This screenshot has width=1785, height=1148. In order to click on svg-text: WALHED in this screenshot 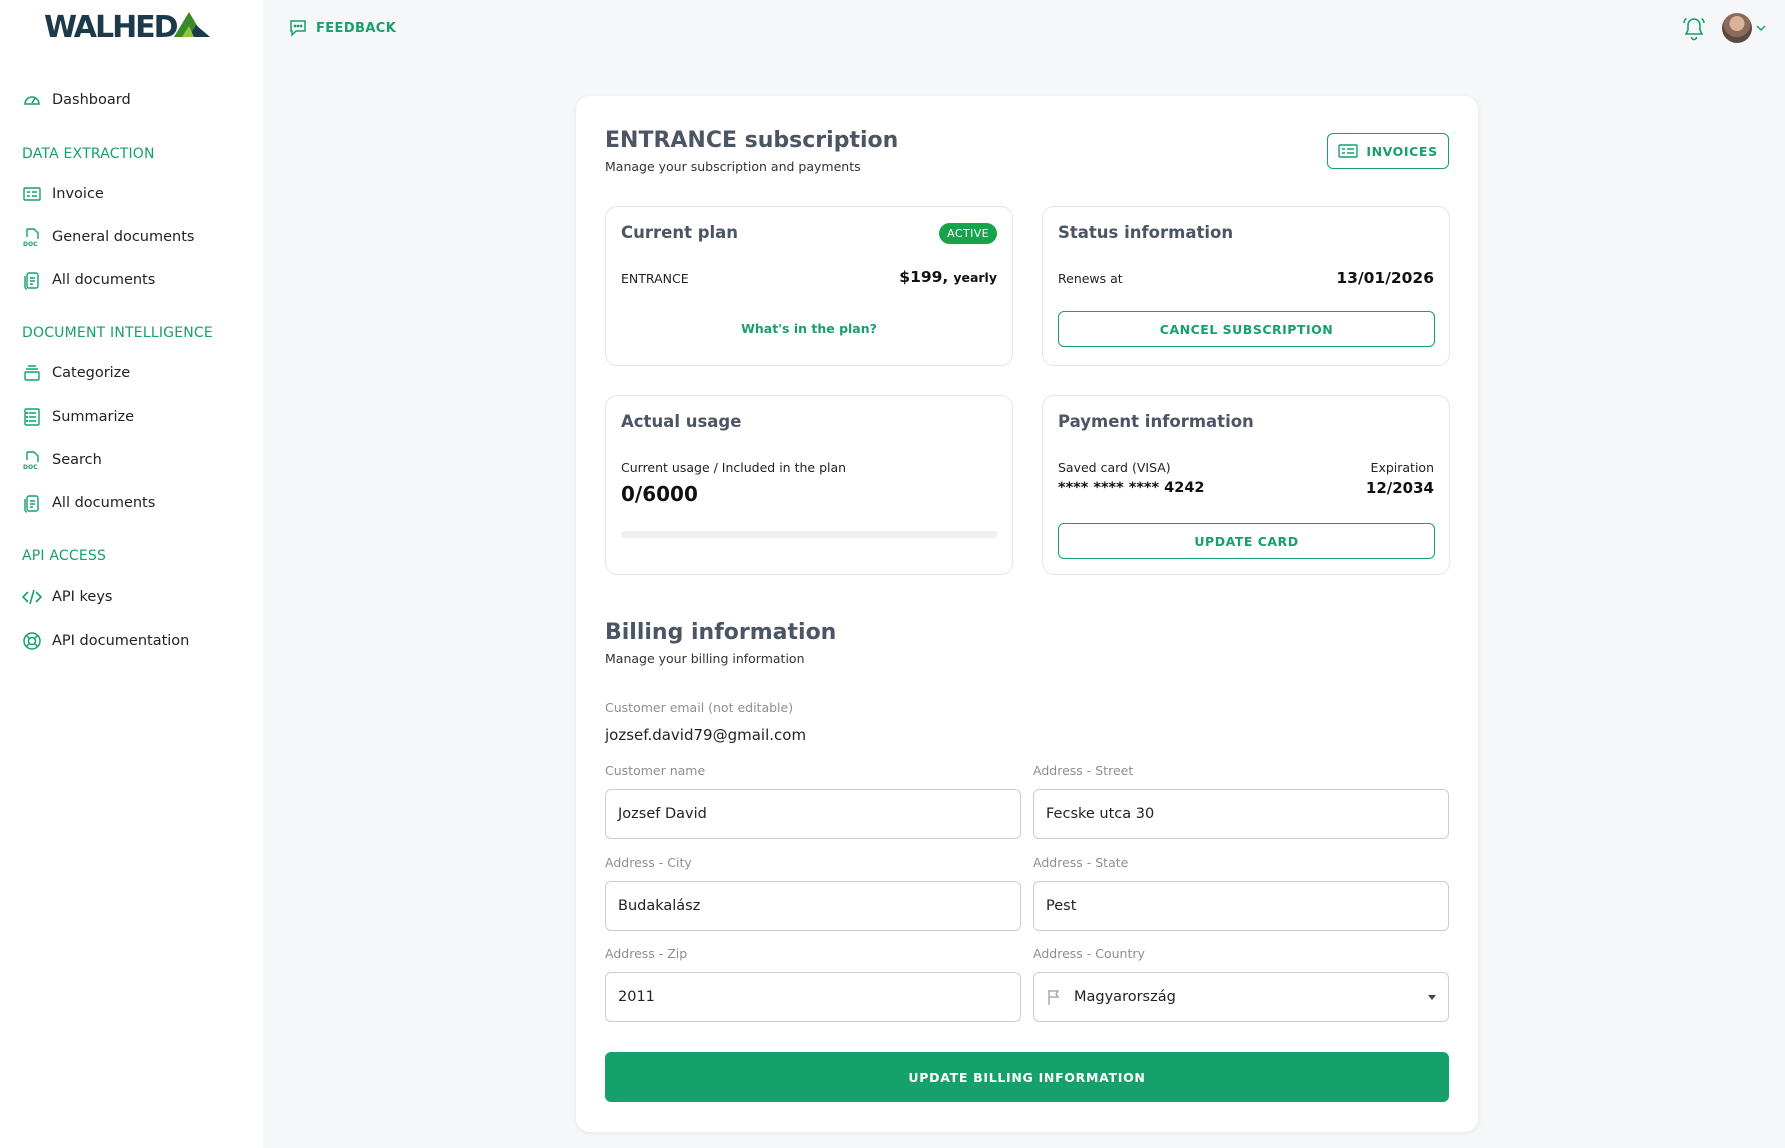, I will do `click(111, 27)`.